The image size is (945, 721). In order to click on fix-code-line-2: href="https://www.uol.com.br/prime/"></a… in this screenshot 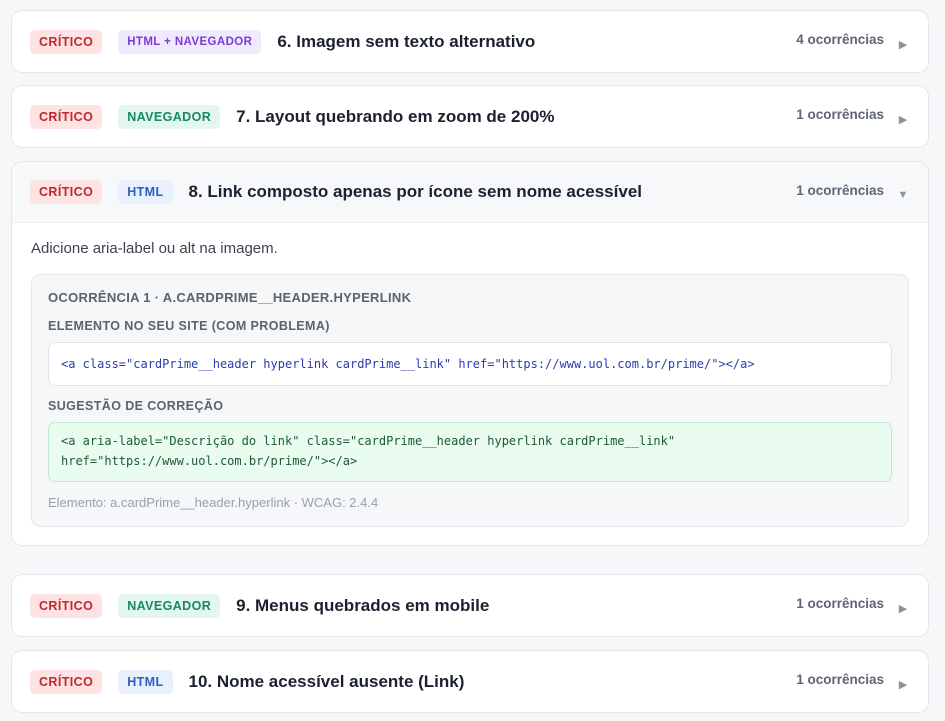, I will do `click(209, 461)`.